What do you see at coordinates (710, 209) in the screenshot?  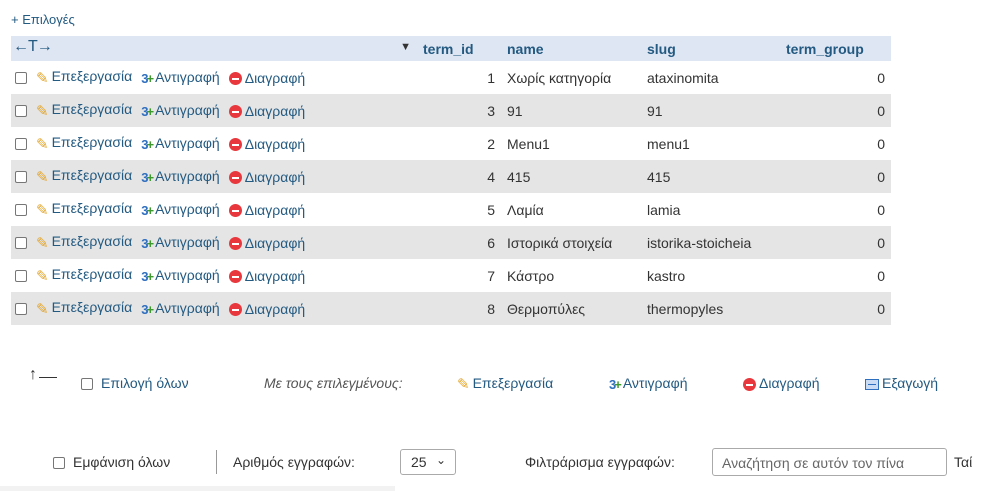 I see `cell-slug: lamia` at bounding box center [710, 209].